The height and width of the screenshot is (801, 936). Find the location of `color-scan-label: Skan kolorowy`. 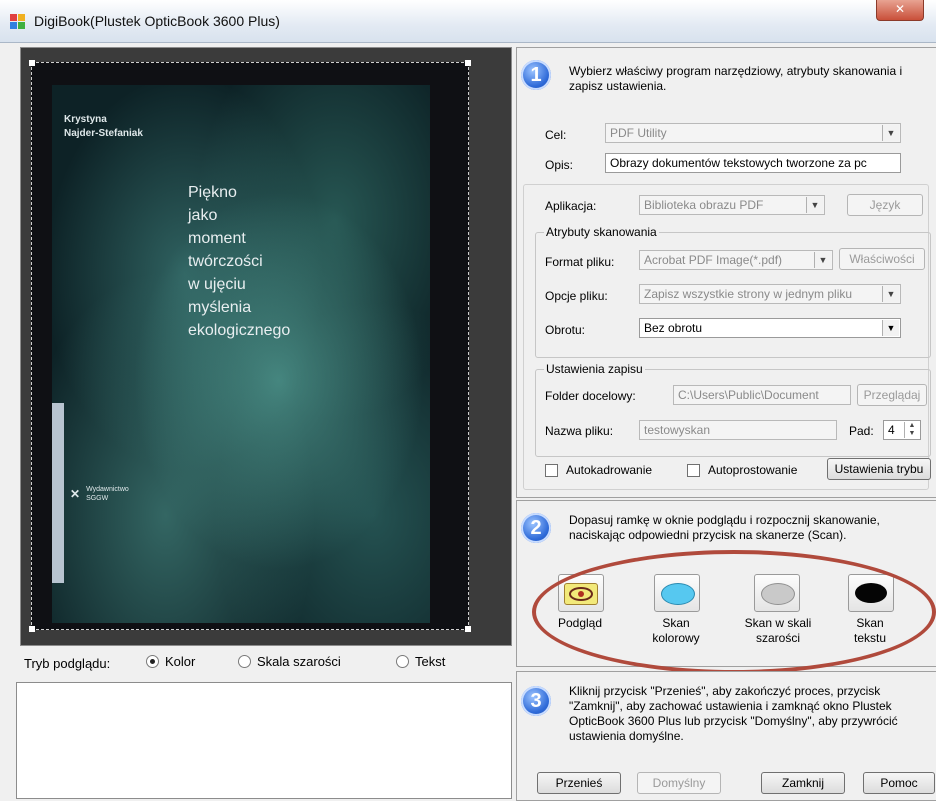

color-scan-label: Skan kolorowy is located at coordinates (676, 630).